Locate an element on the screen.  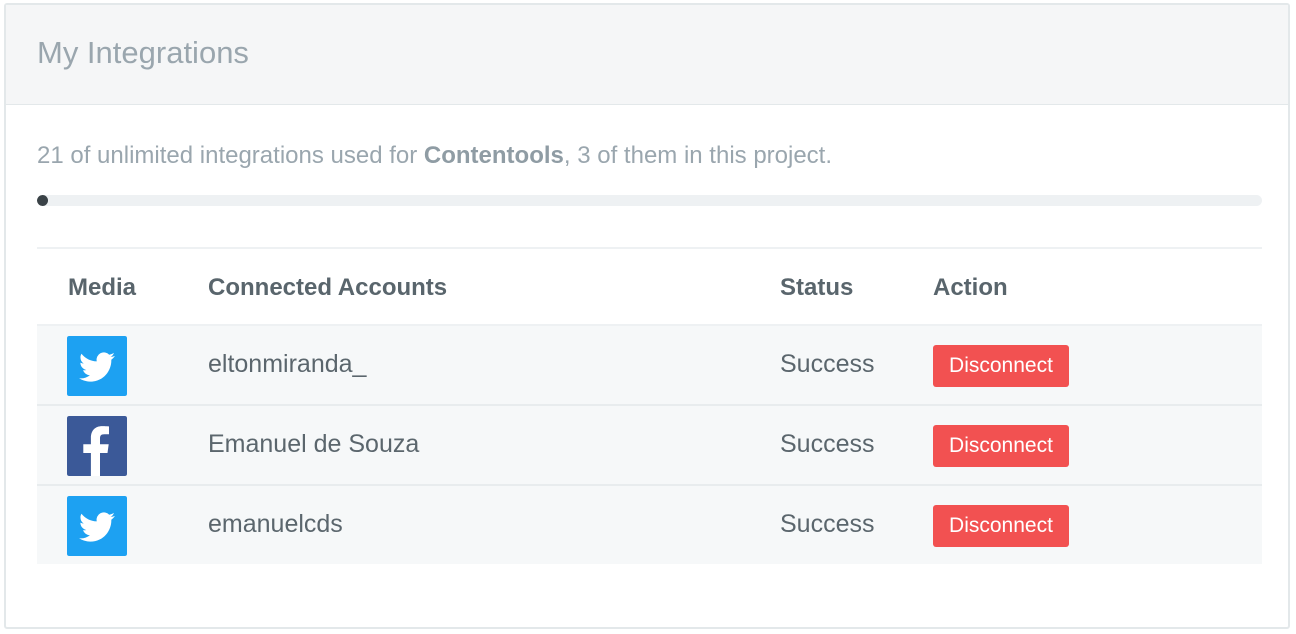
table-row: Emanuel de Souza Success Disconnect is located at coordinates (649, 446).